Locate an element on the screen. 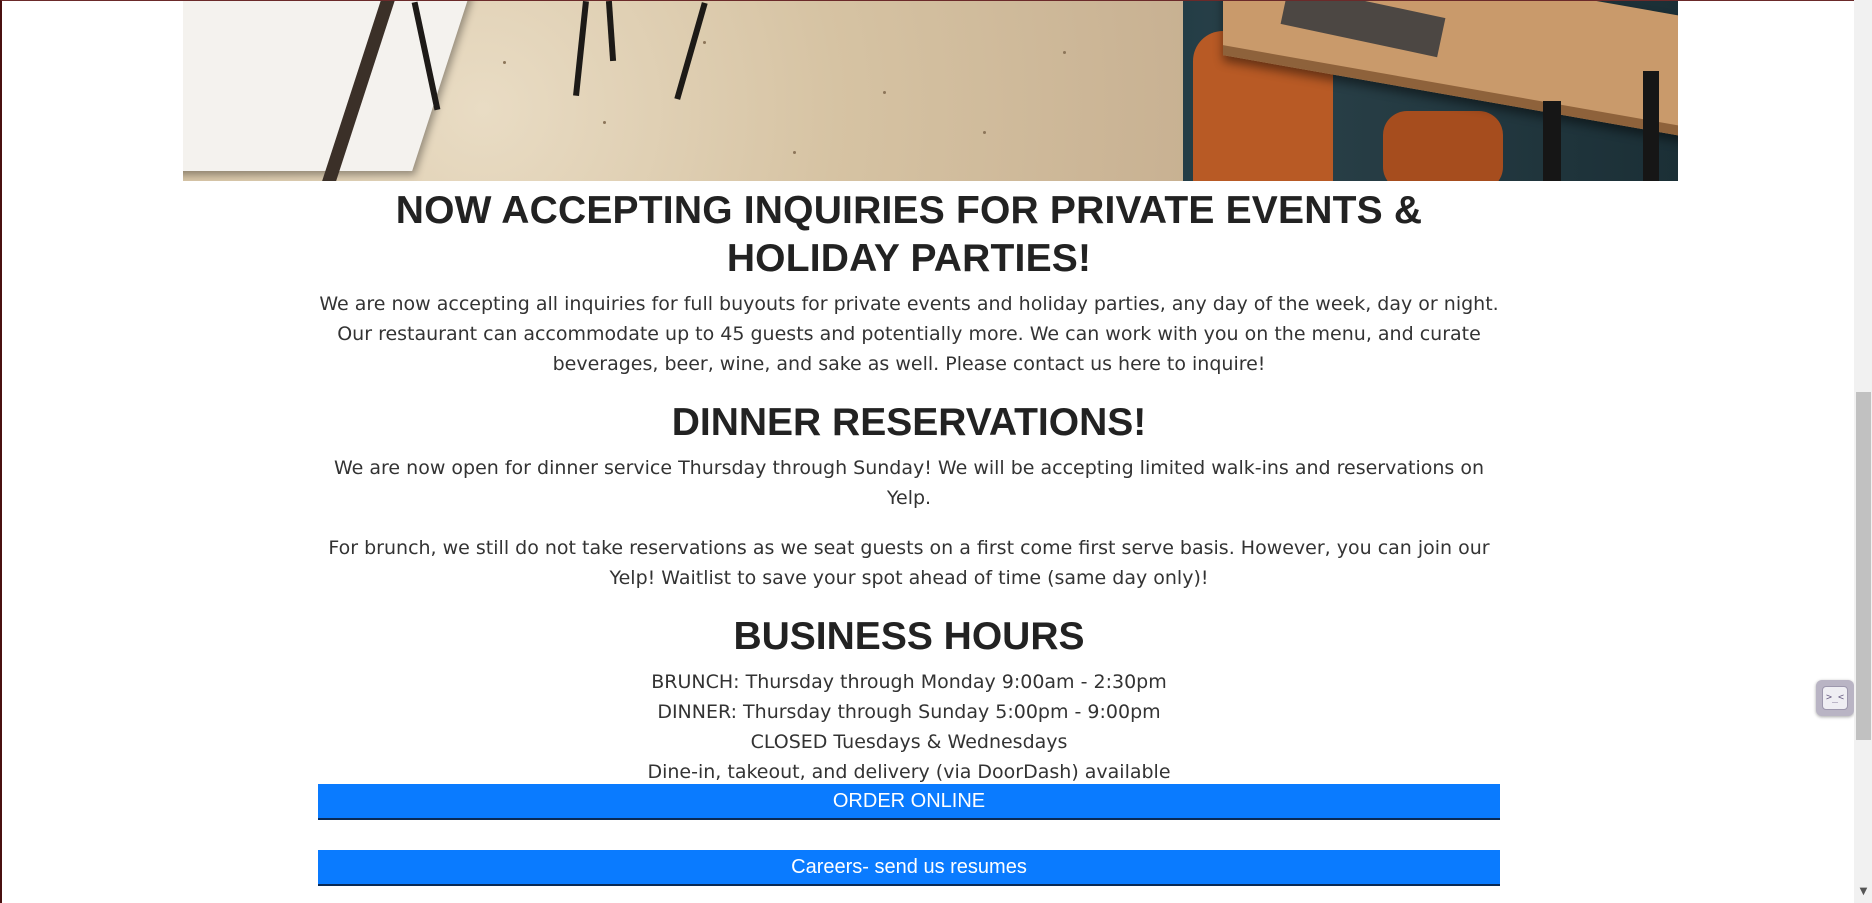 The height and width of the screenshot is (903, 1872). dinner-heading: DINNER RESERVATIONS! is located at coordinates (909, 422).